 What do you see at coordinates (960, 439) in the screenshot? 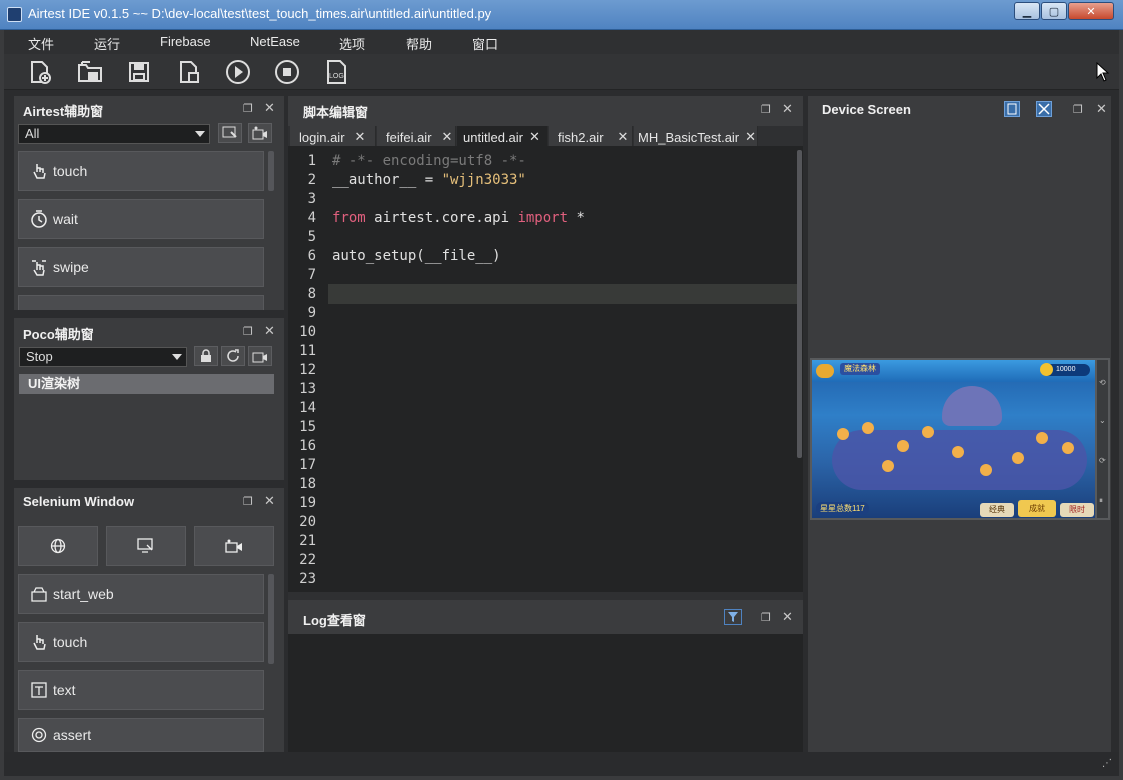
I see `device-screen: 魔法森林 10000 星星总数117 经典 成就 限时 ⟲ ⌄ ⟳ ⏸` at bounding box center [960, 439].